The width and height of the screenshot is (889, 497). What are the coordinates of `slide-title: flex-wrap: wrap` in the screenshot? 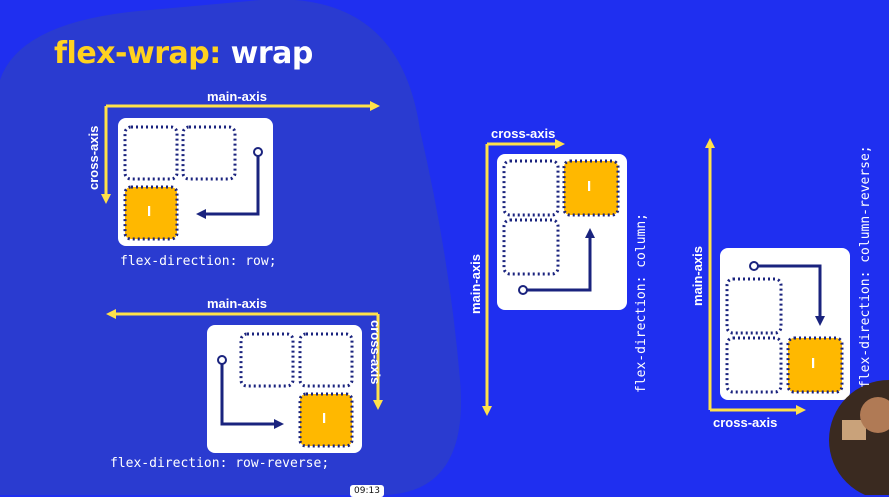 It's located at (183, 53).